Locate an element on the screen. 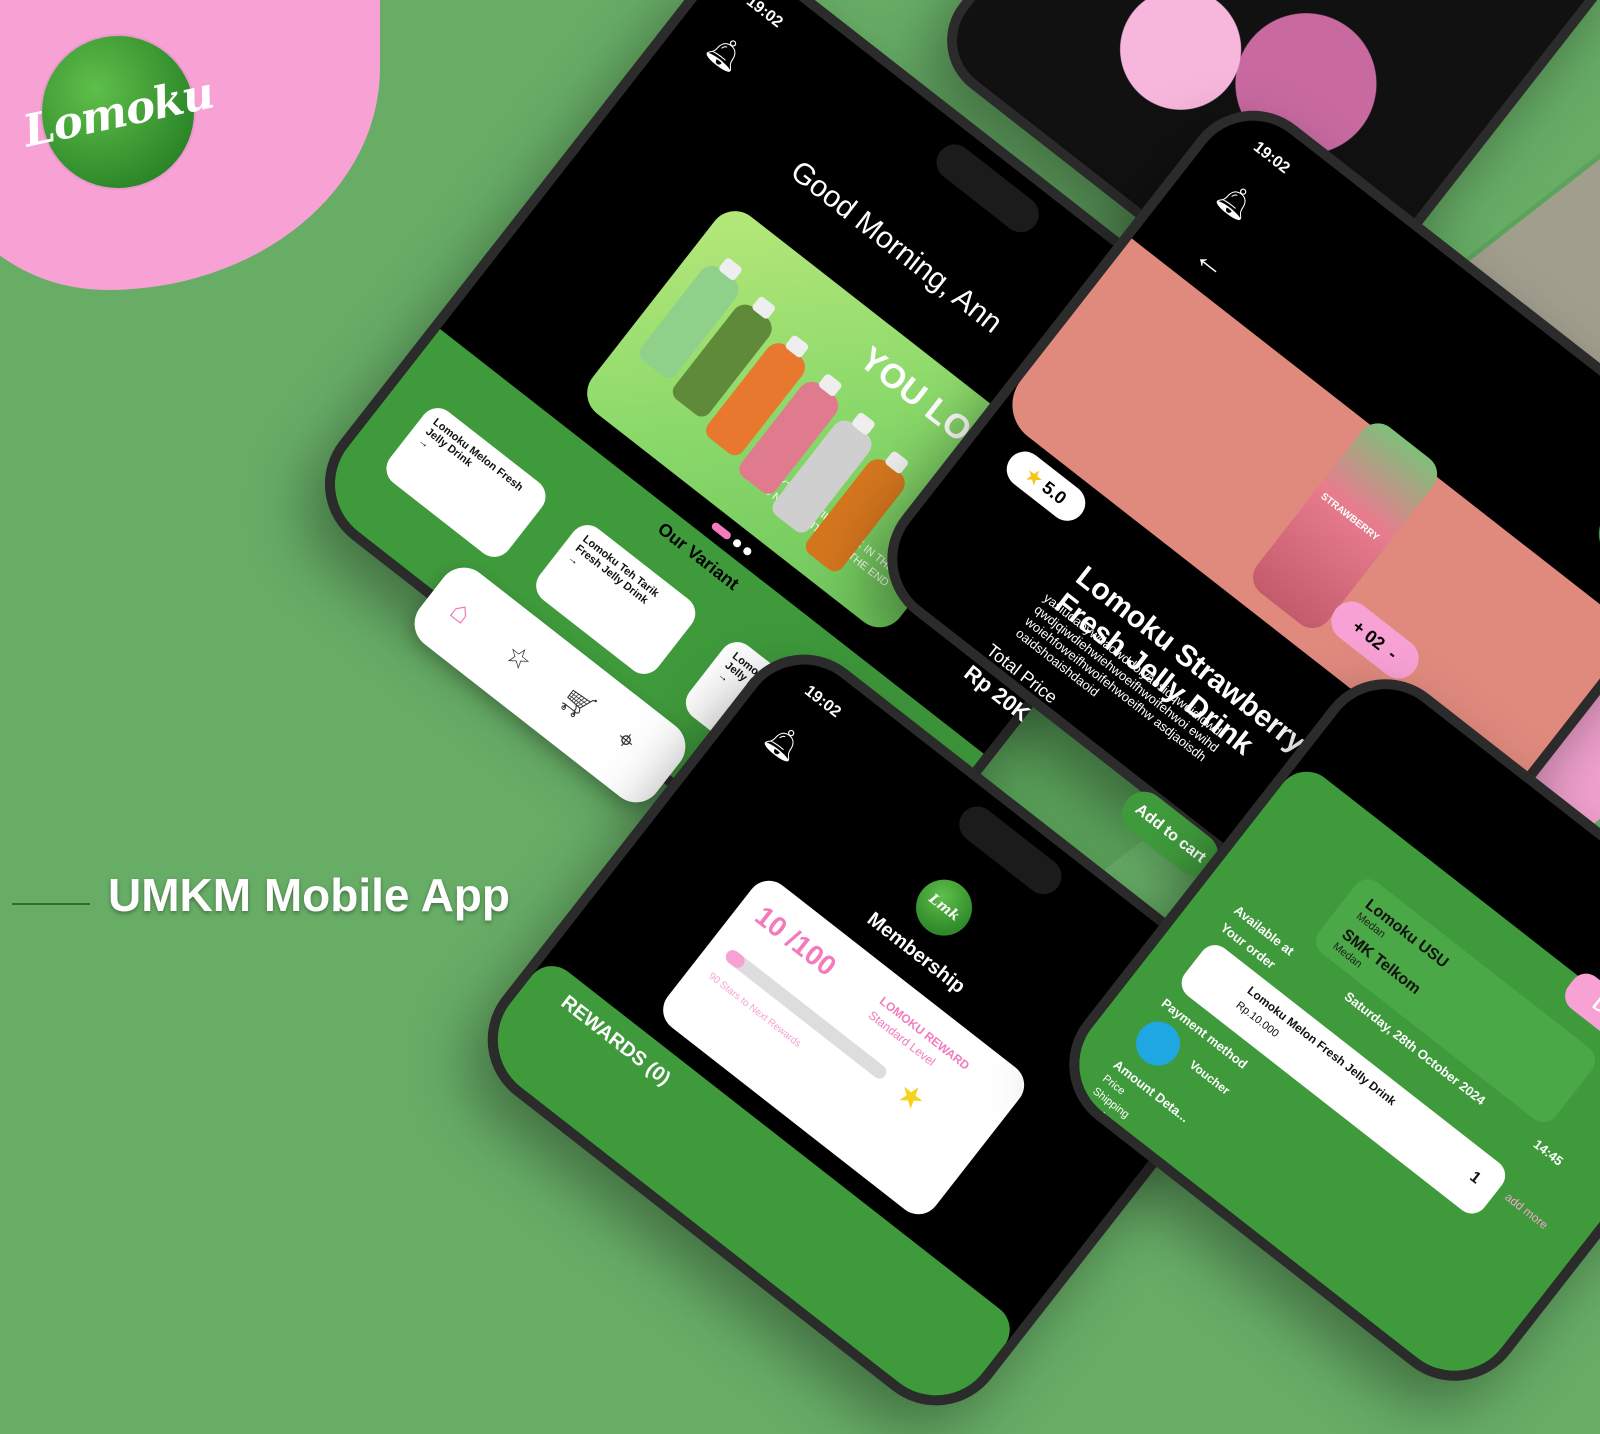 This screenshot has height=1434, width=1600. order-item-name: Lomoku Melon Fresh Jelly Drink is located at coordinates (1321, 1046).